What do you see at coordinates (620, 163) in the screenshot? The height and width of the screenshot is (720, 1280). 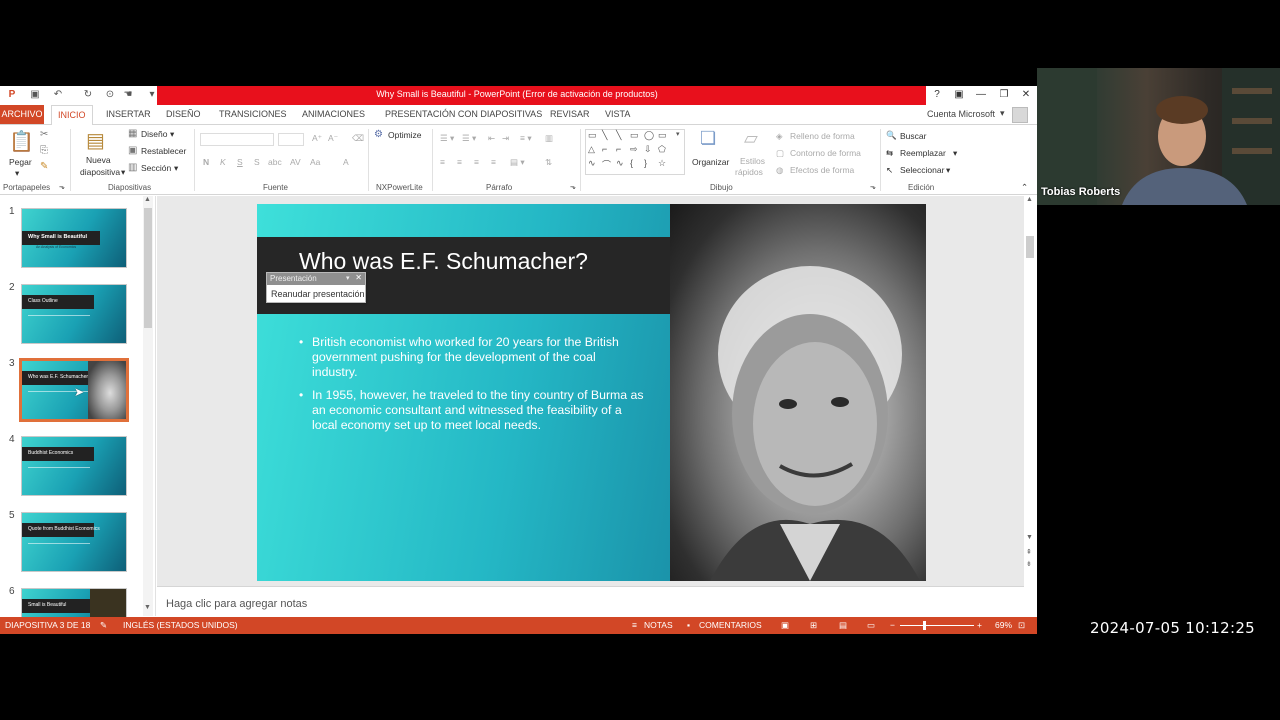 I see `freeform-shape-icon: ∿` at bounding box center [620, 163].